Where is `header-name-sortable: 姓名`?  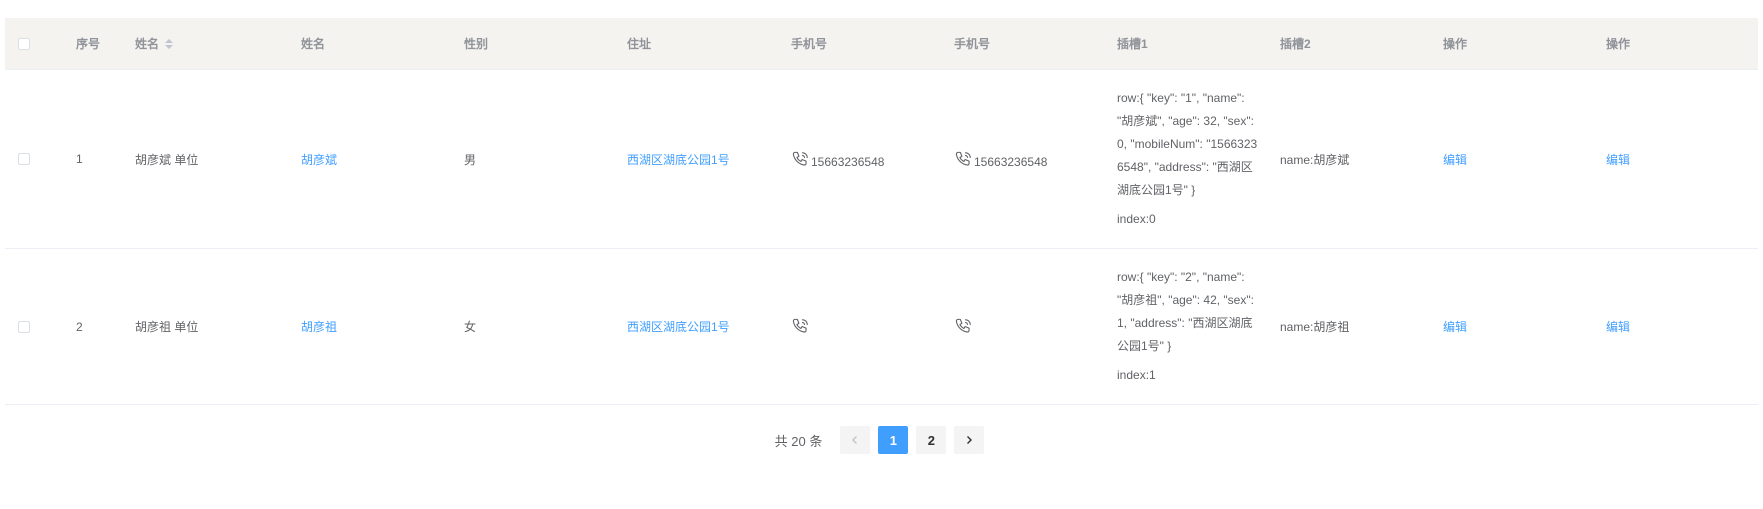 header-name-sortable: 姓名 is located at coordinates (154, 43).